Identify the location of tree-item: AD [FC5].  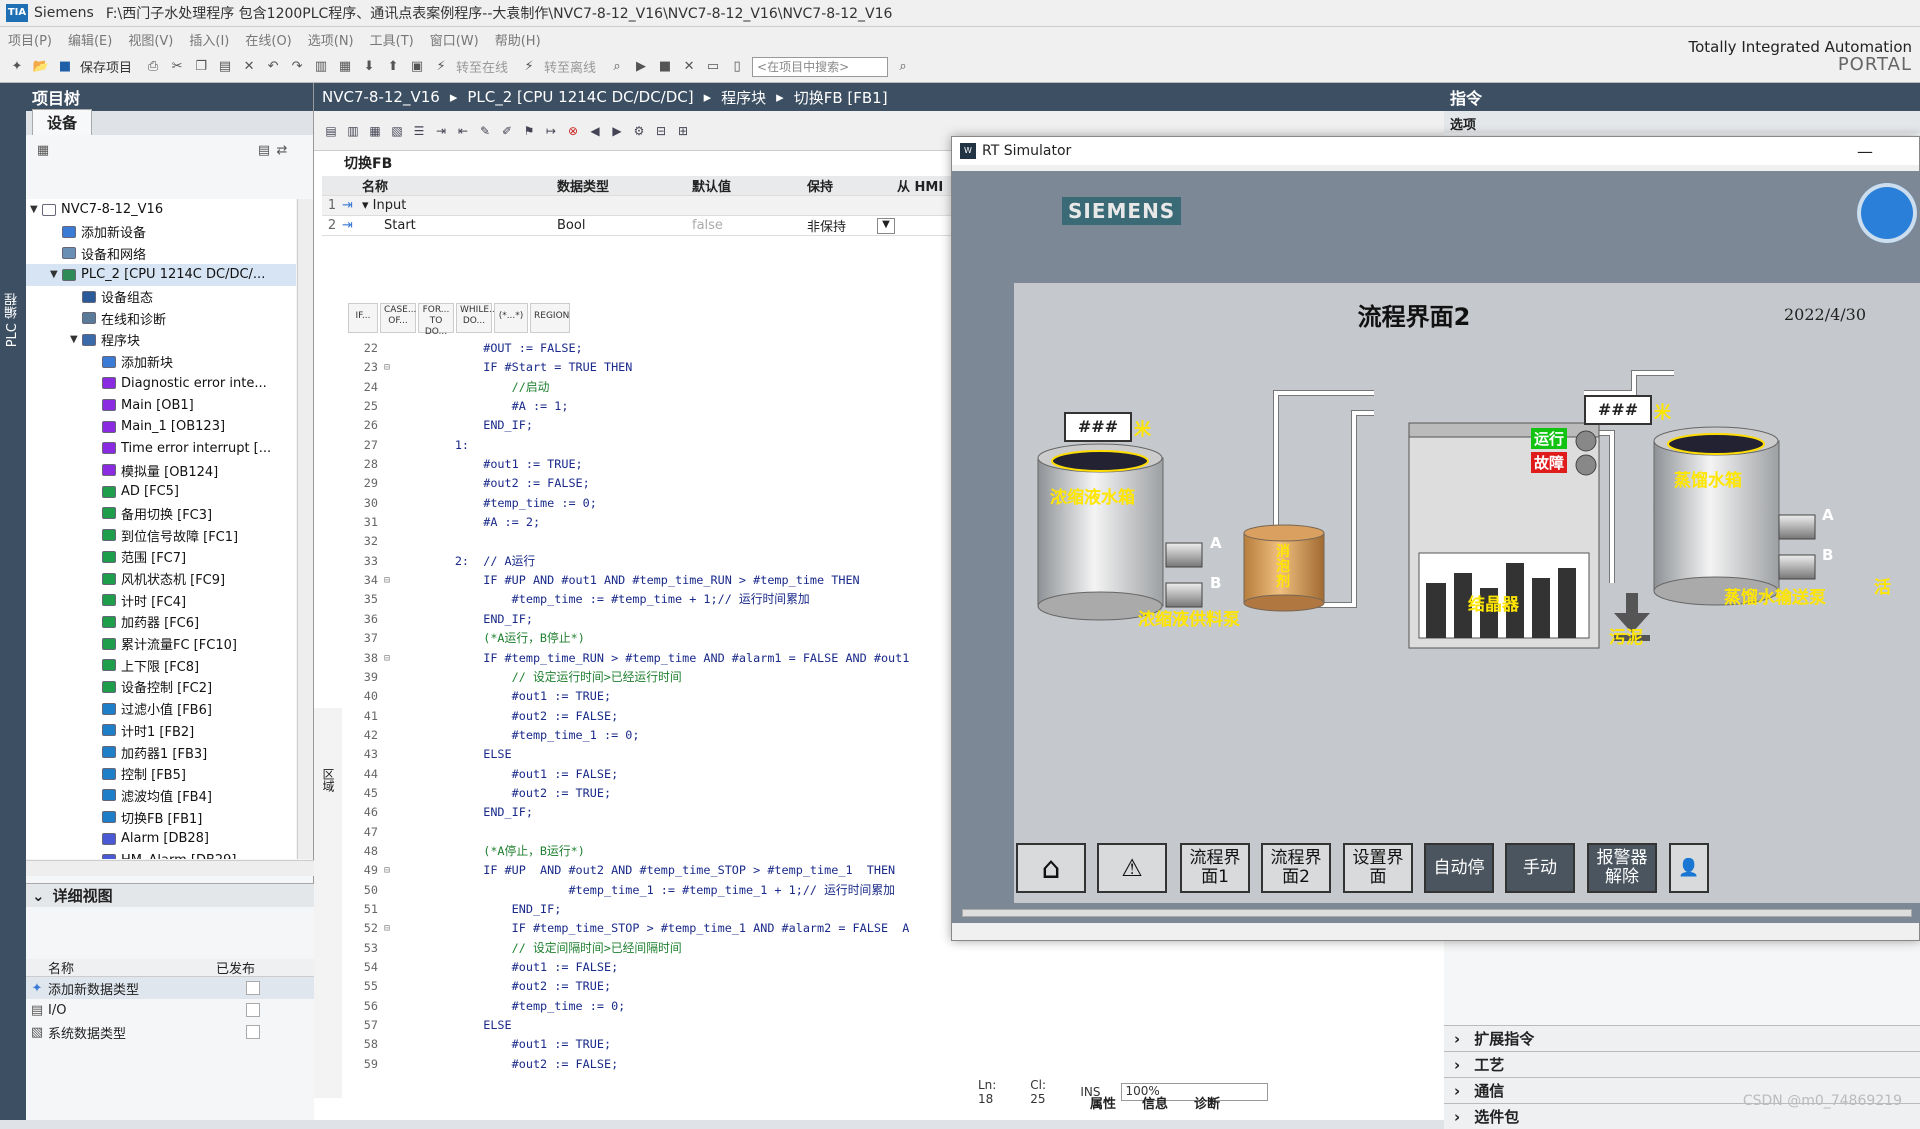
(161, 492).